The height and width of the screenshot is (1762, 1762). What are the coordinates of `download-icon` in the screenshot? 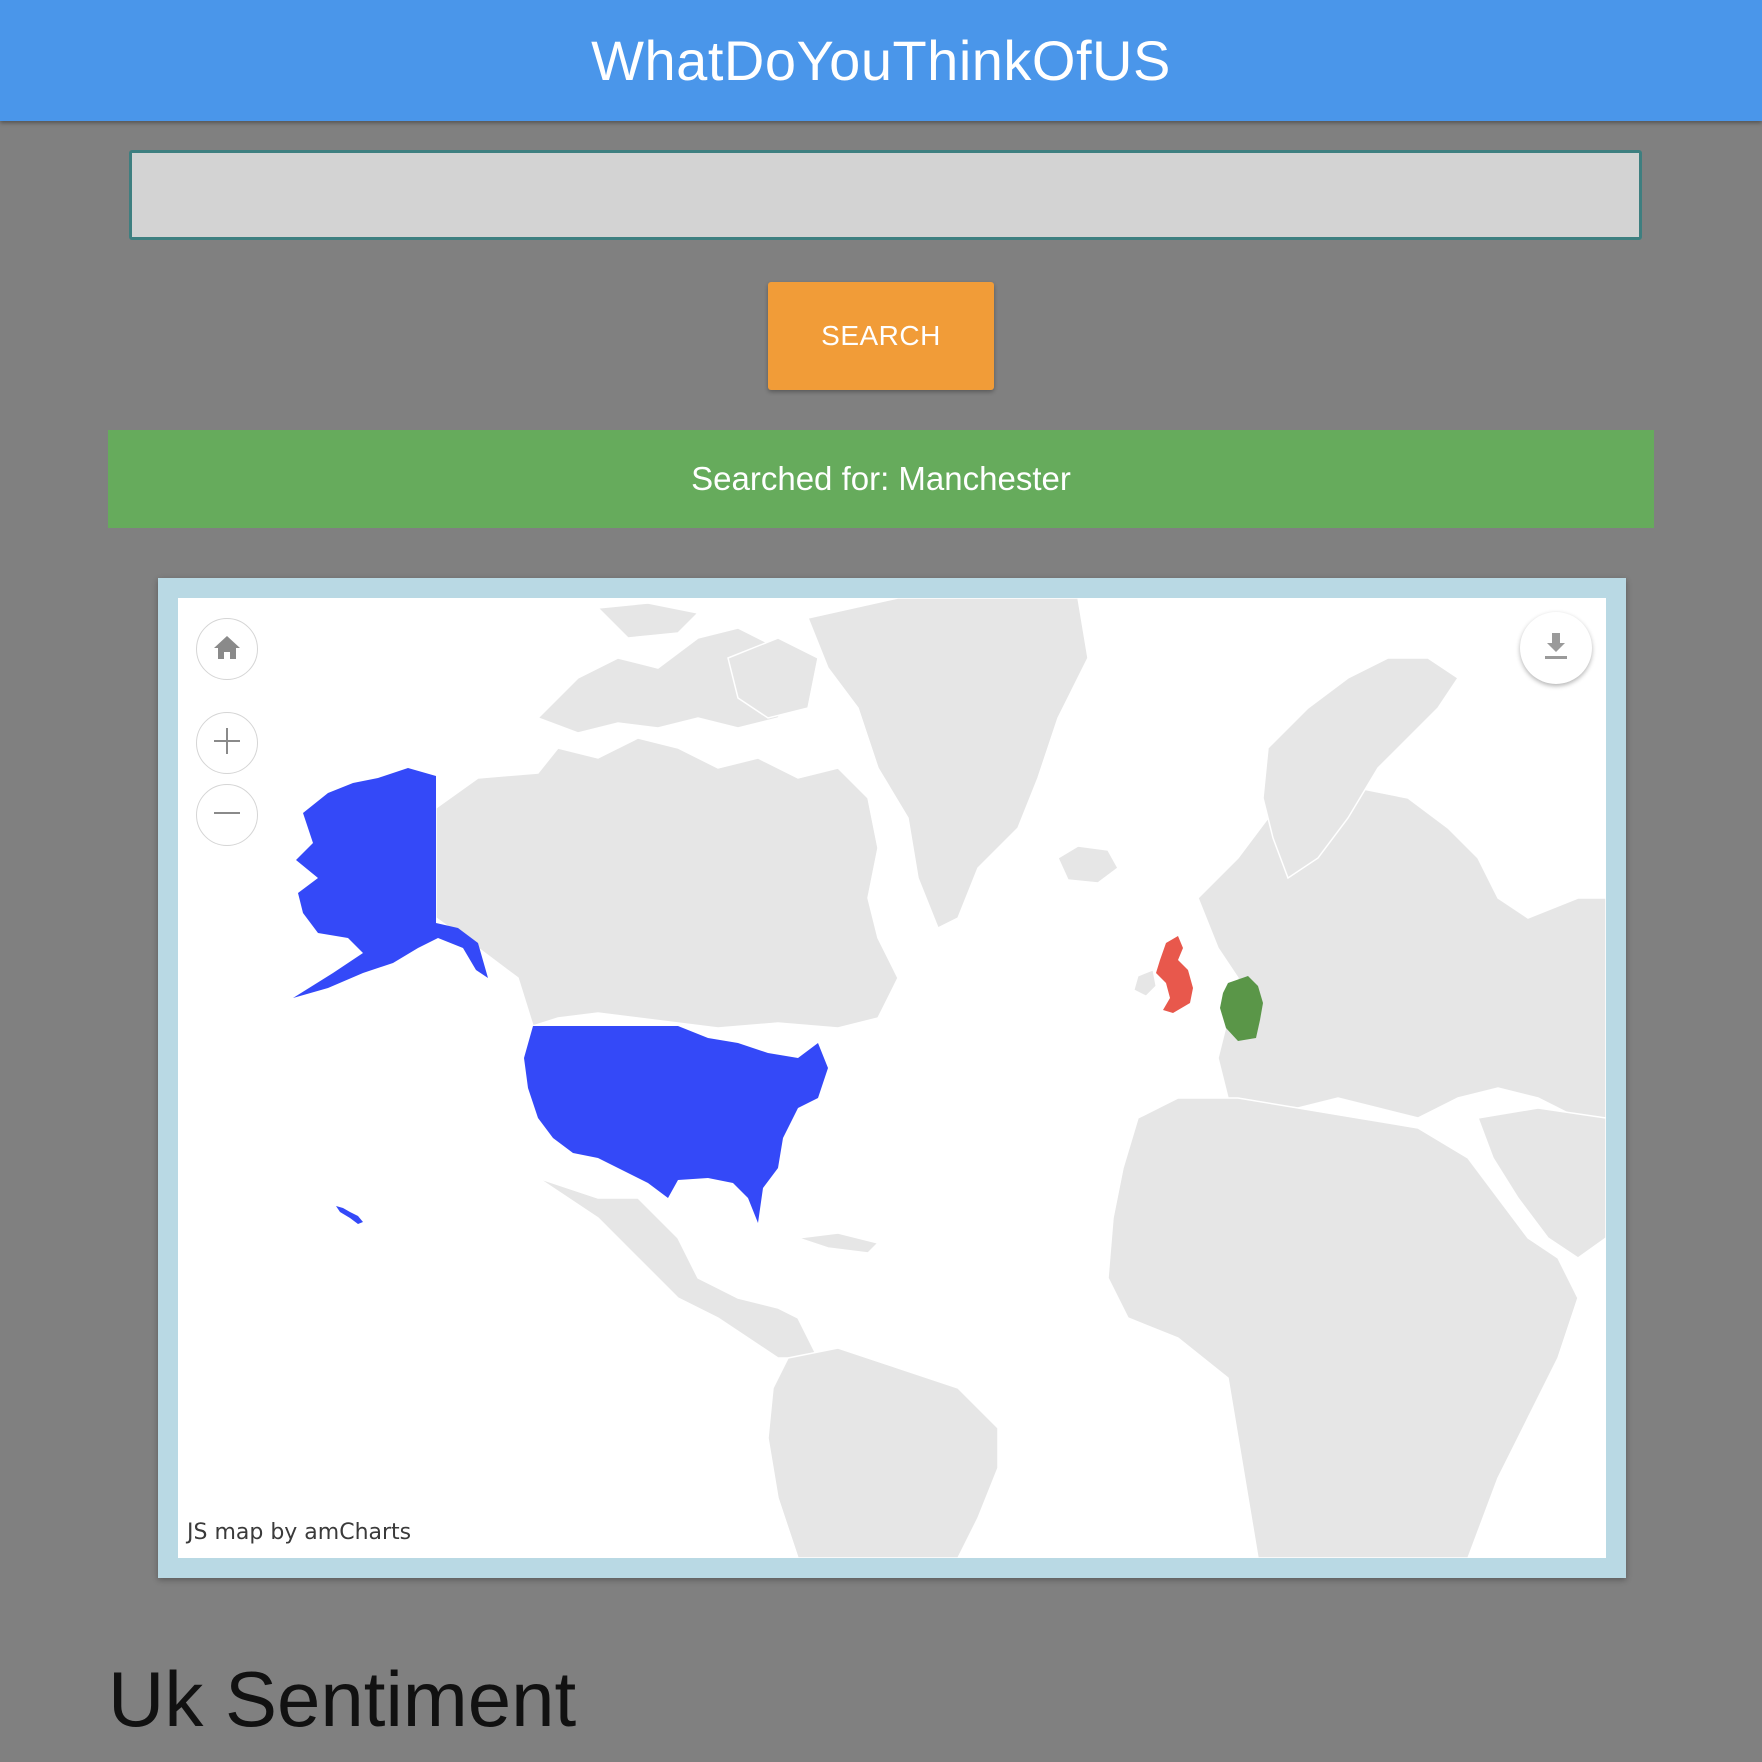 It's located at (1556, 648).